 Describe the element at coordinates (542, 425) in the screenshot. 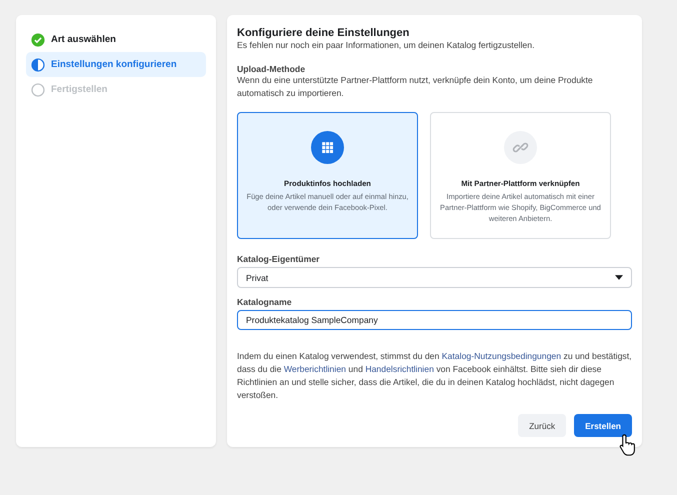

I see `back-button: Zurück` at that location.